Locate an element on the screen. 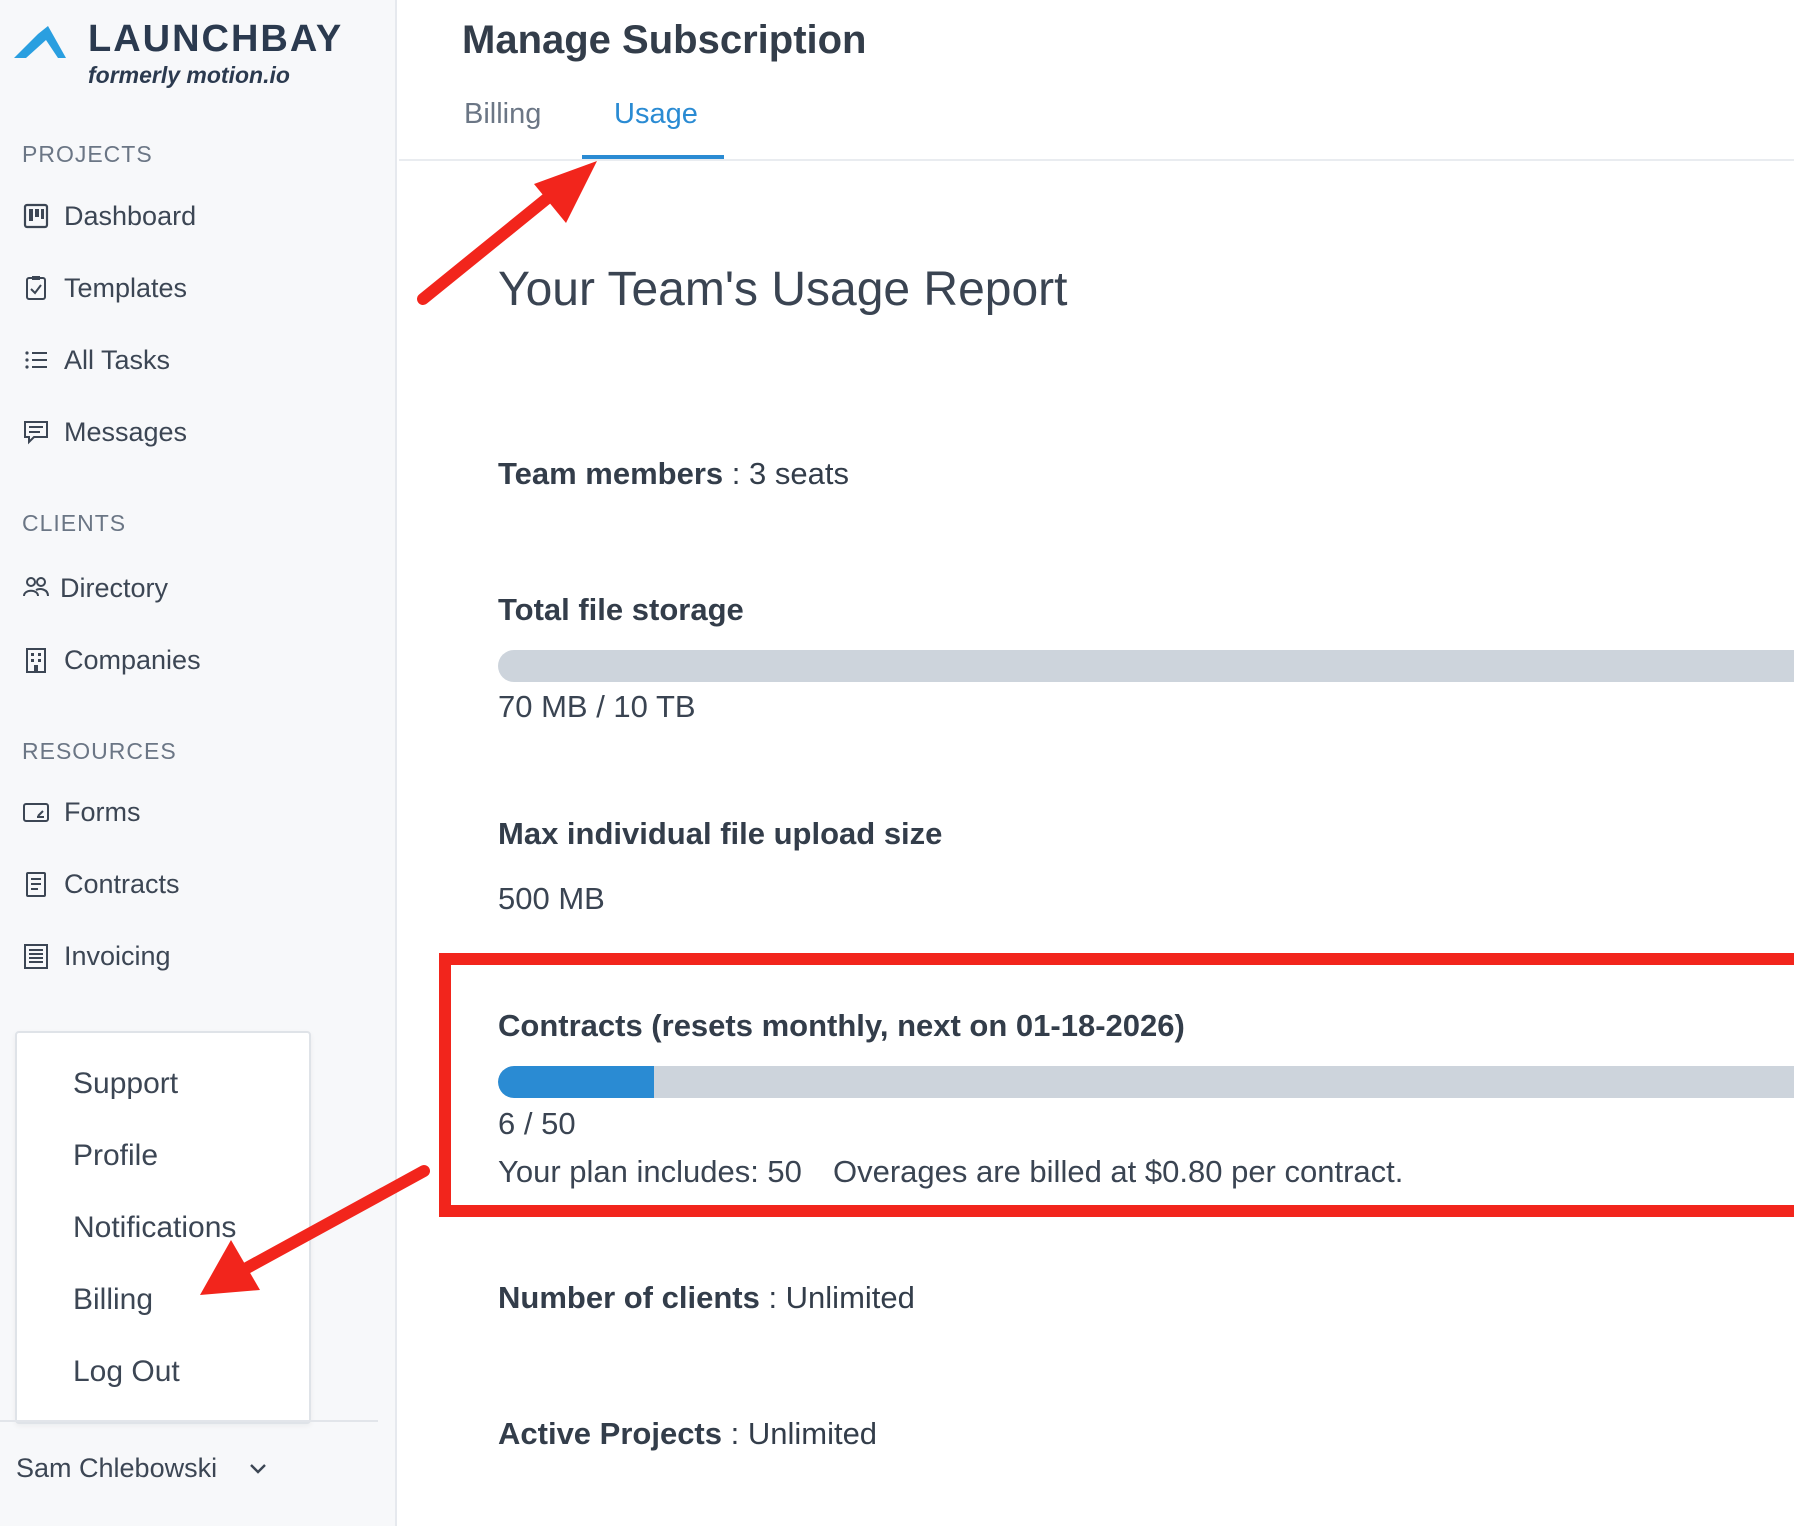  annotation-highlight-box is located at coordinates (1116, 1085).